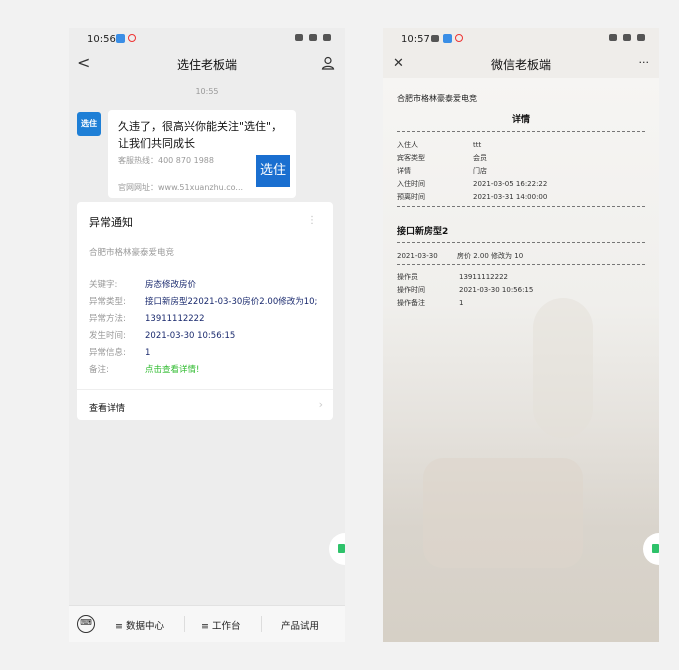 Image resolution: width=679 pixels, height=670 pixels. What do you see at coordinates (312, 220) in the screenshot?
I see `more-options-icon: ⋮` at bounding box center [312, 220].